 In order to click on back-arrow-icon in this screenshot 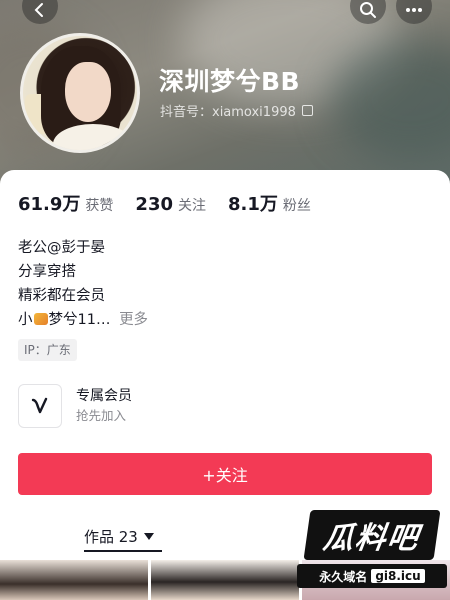, I will do `click(38, 10)`.